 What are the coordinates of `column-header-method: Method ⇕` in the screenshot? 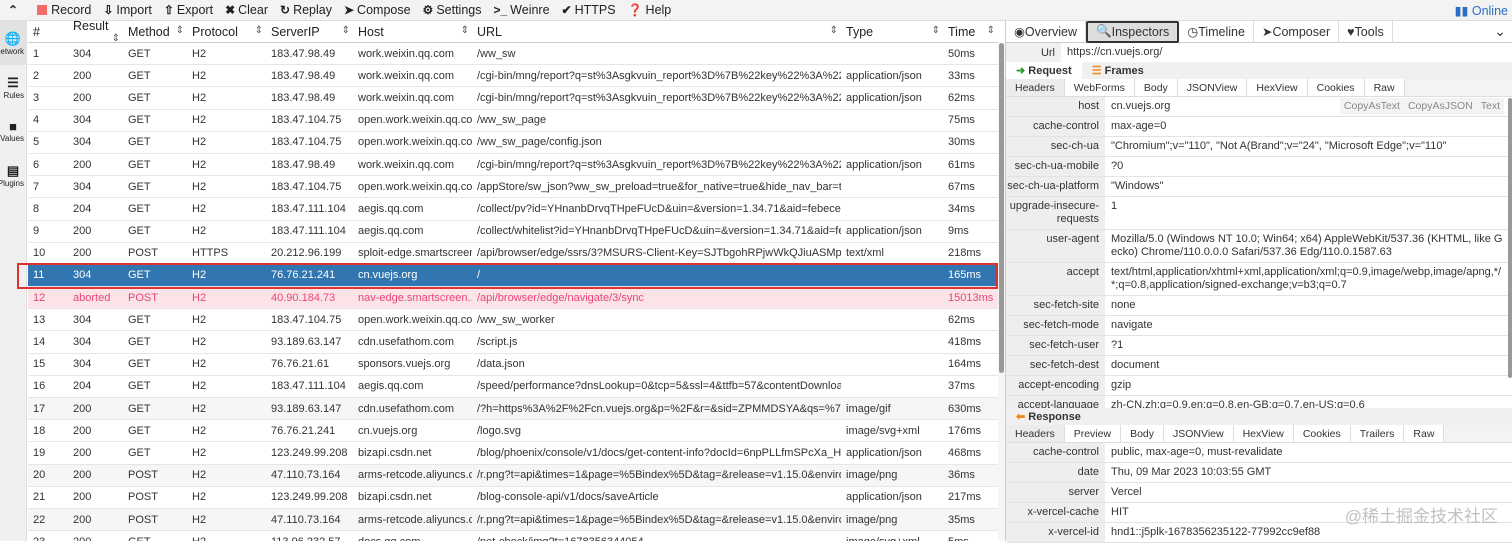 It's located at (155, 32).